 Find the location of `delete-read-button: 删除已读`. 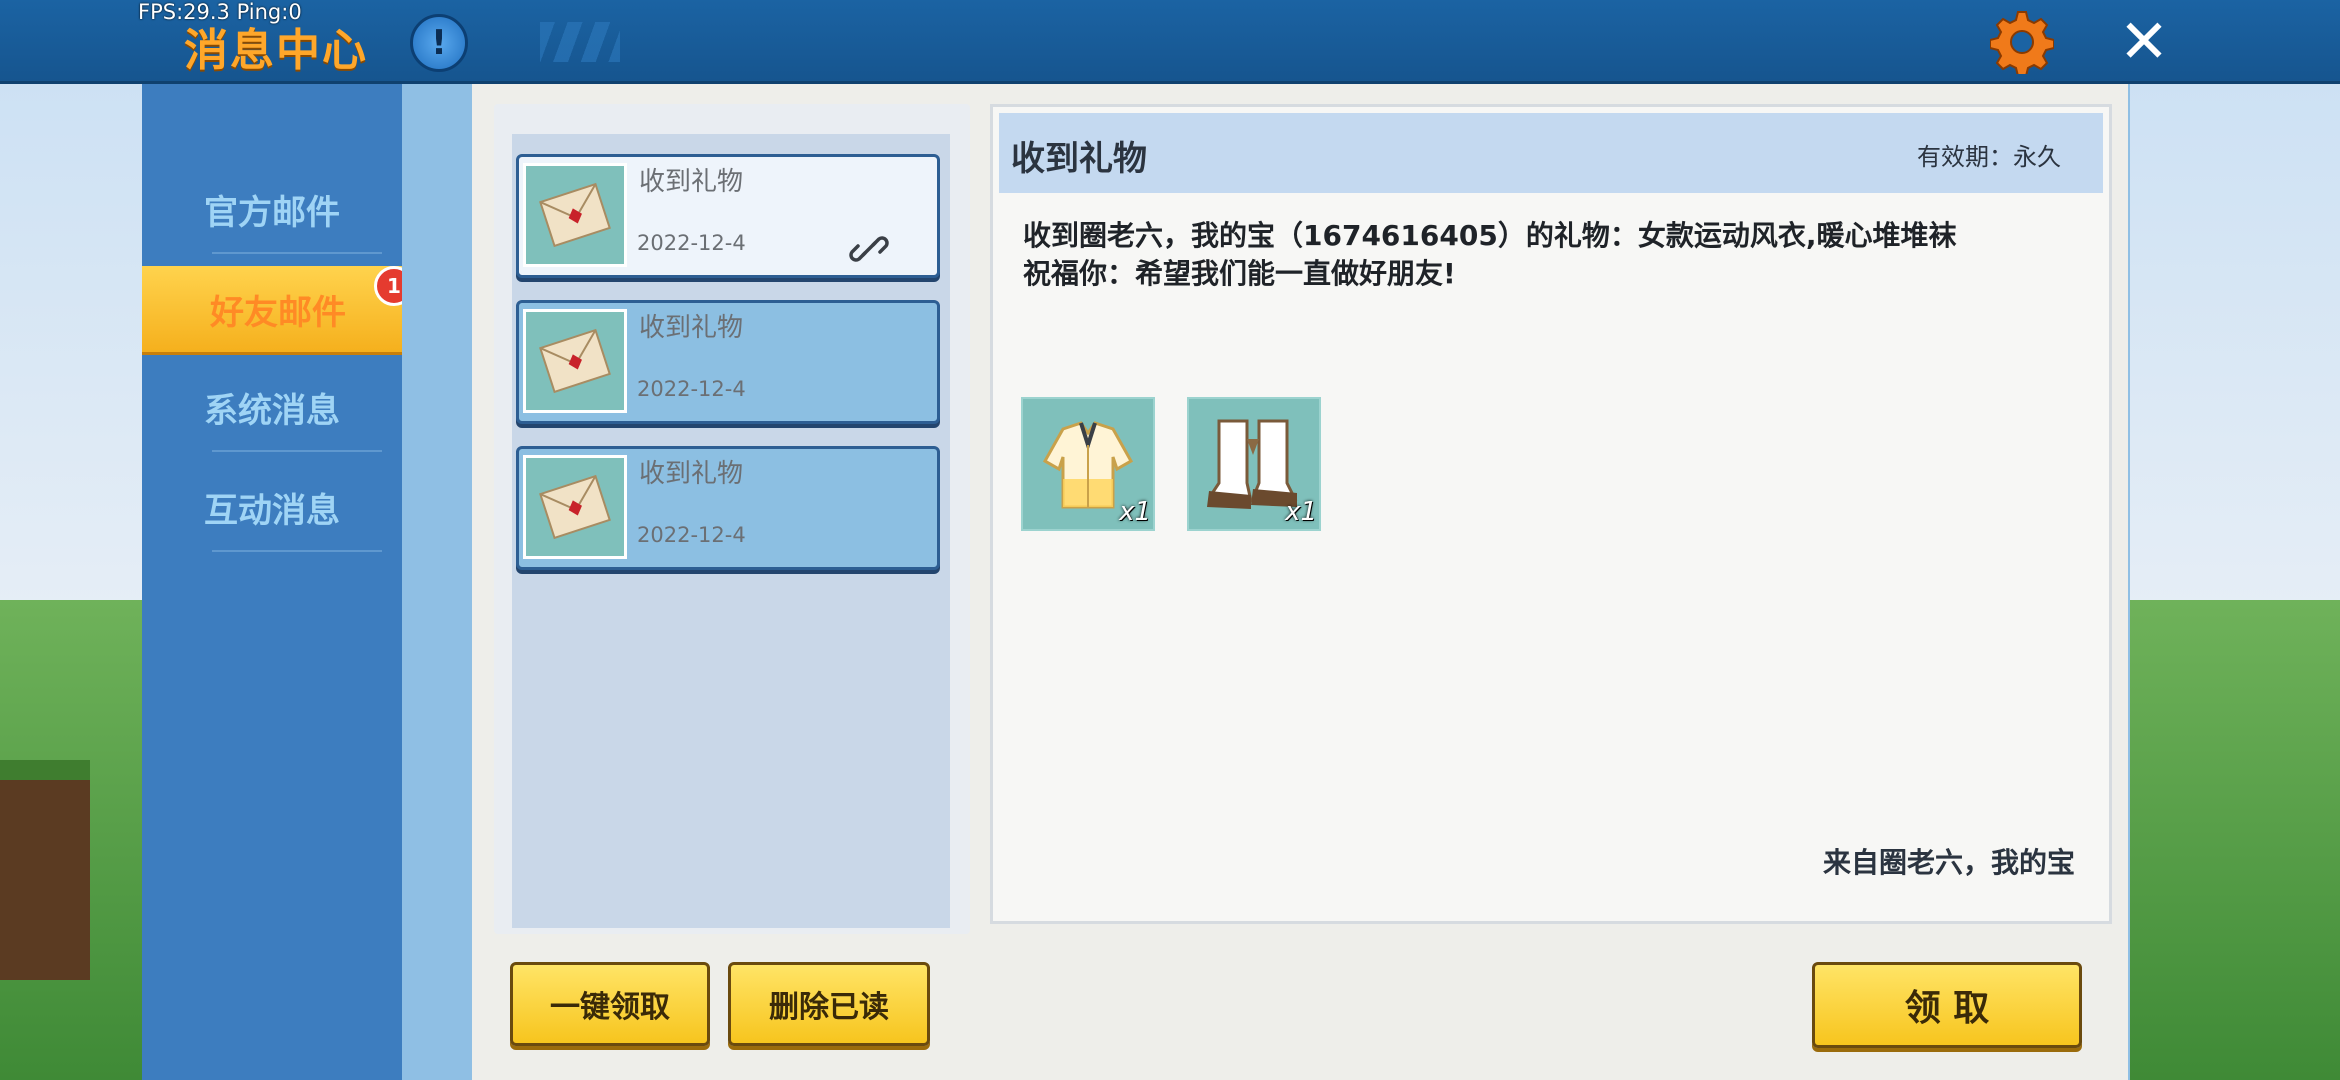

delete-read-button: 删除已读 is located at coordinates (829, 1004).